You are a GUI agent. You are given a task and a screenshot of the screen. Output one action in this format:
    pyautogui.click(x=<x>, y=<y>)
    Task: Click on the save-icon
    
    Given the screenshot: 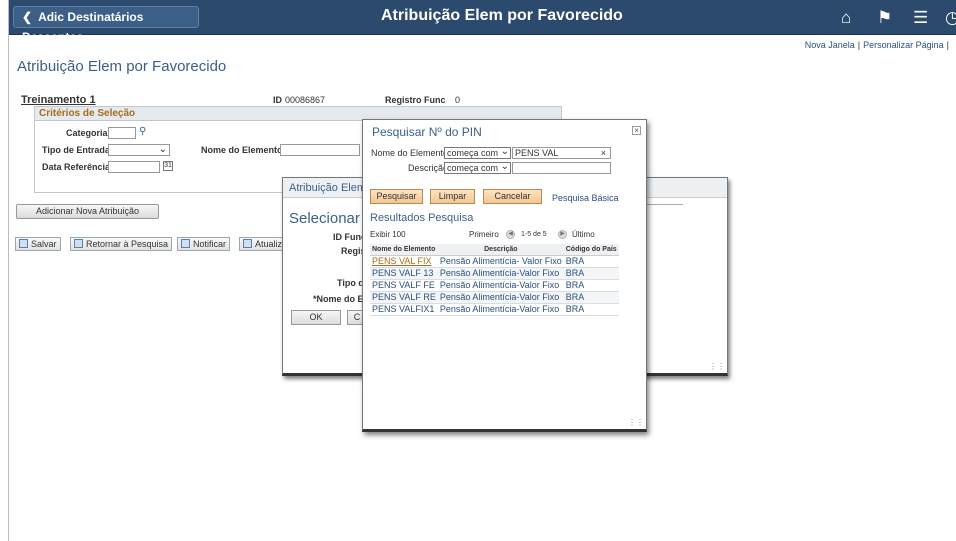 What is the action you would take?
    pyautogui.click(x=23, y=243)
    